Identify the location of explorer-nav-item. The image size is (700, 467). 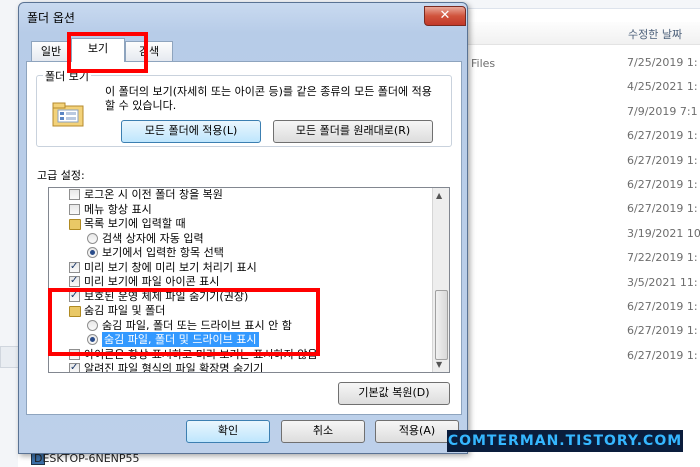
(10, 357).